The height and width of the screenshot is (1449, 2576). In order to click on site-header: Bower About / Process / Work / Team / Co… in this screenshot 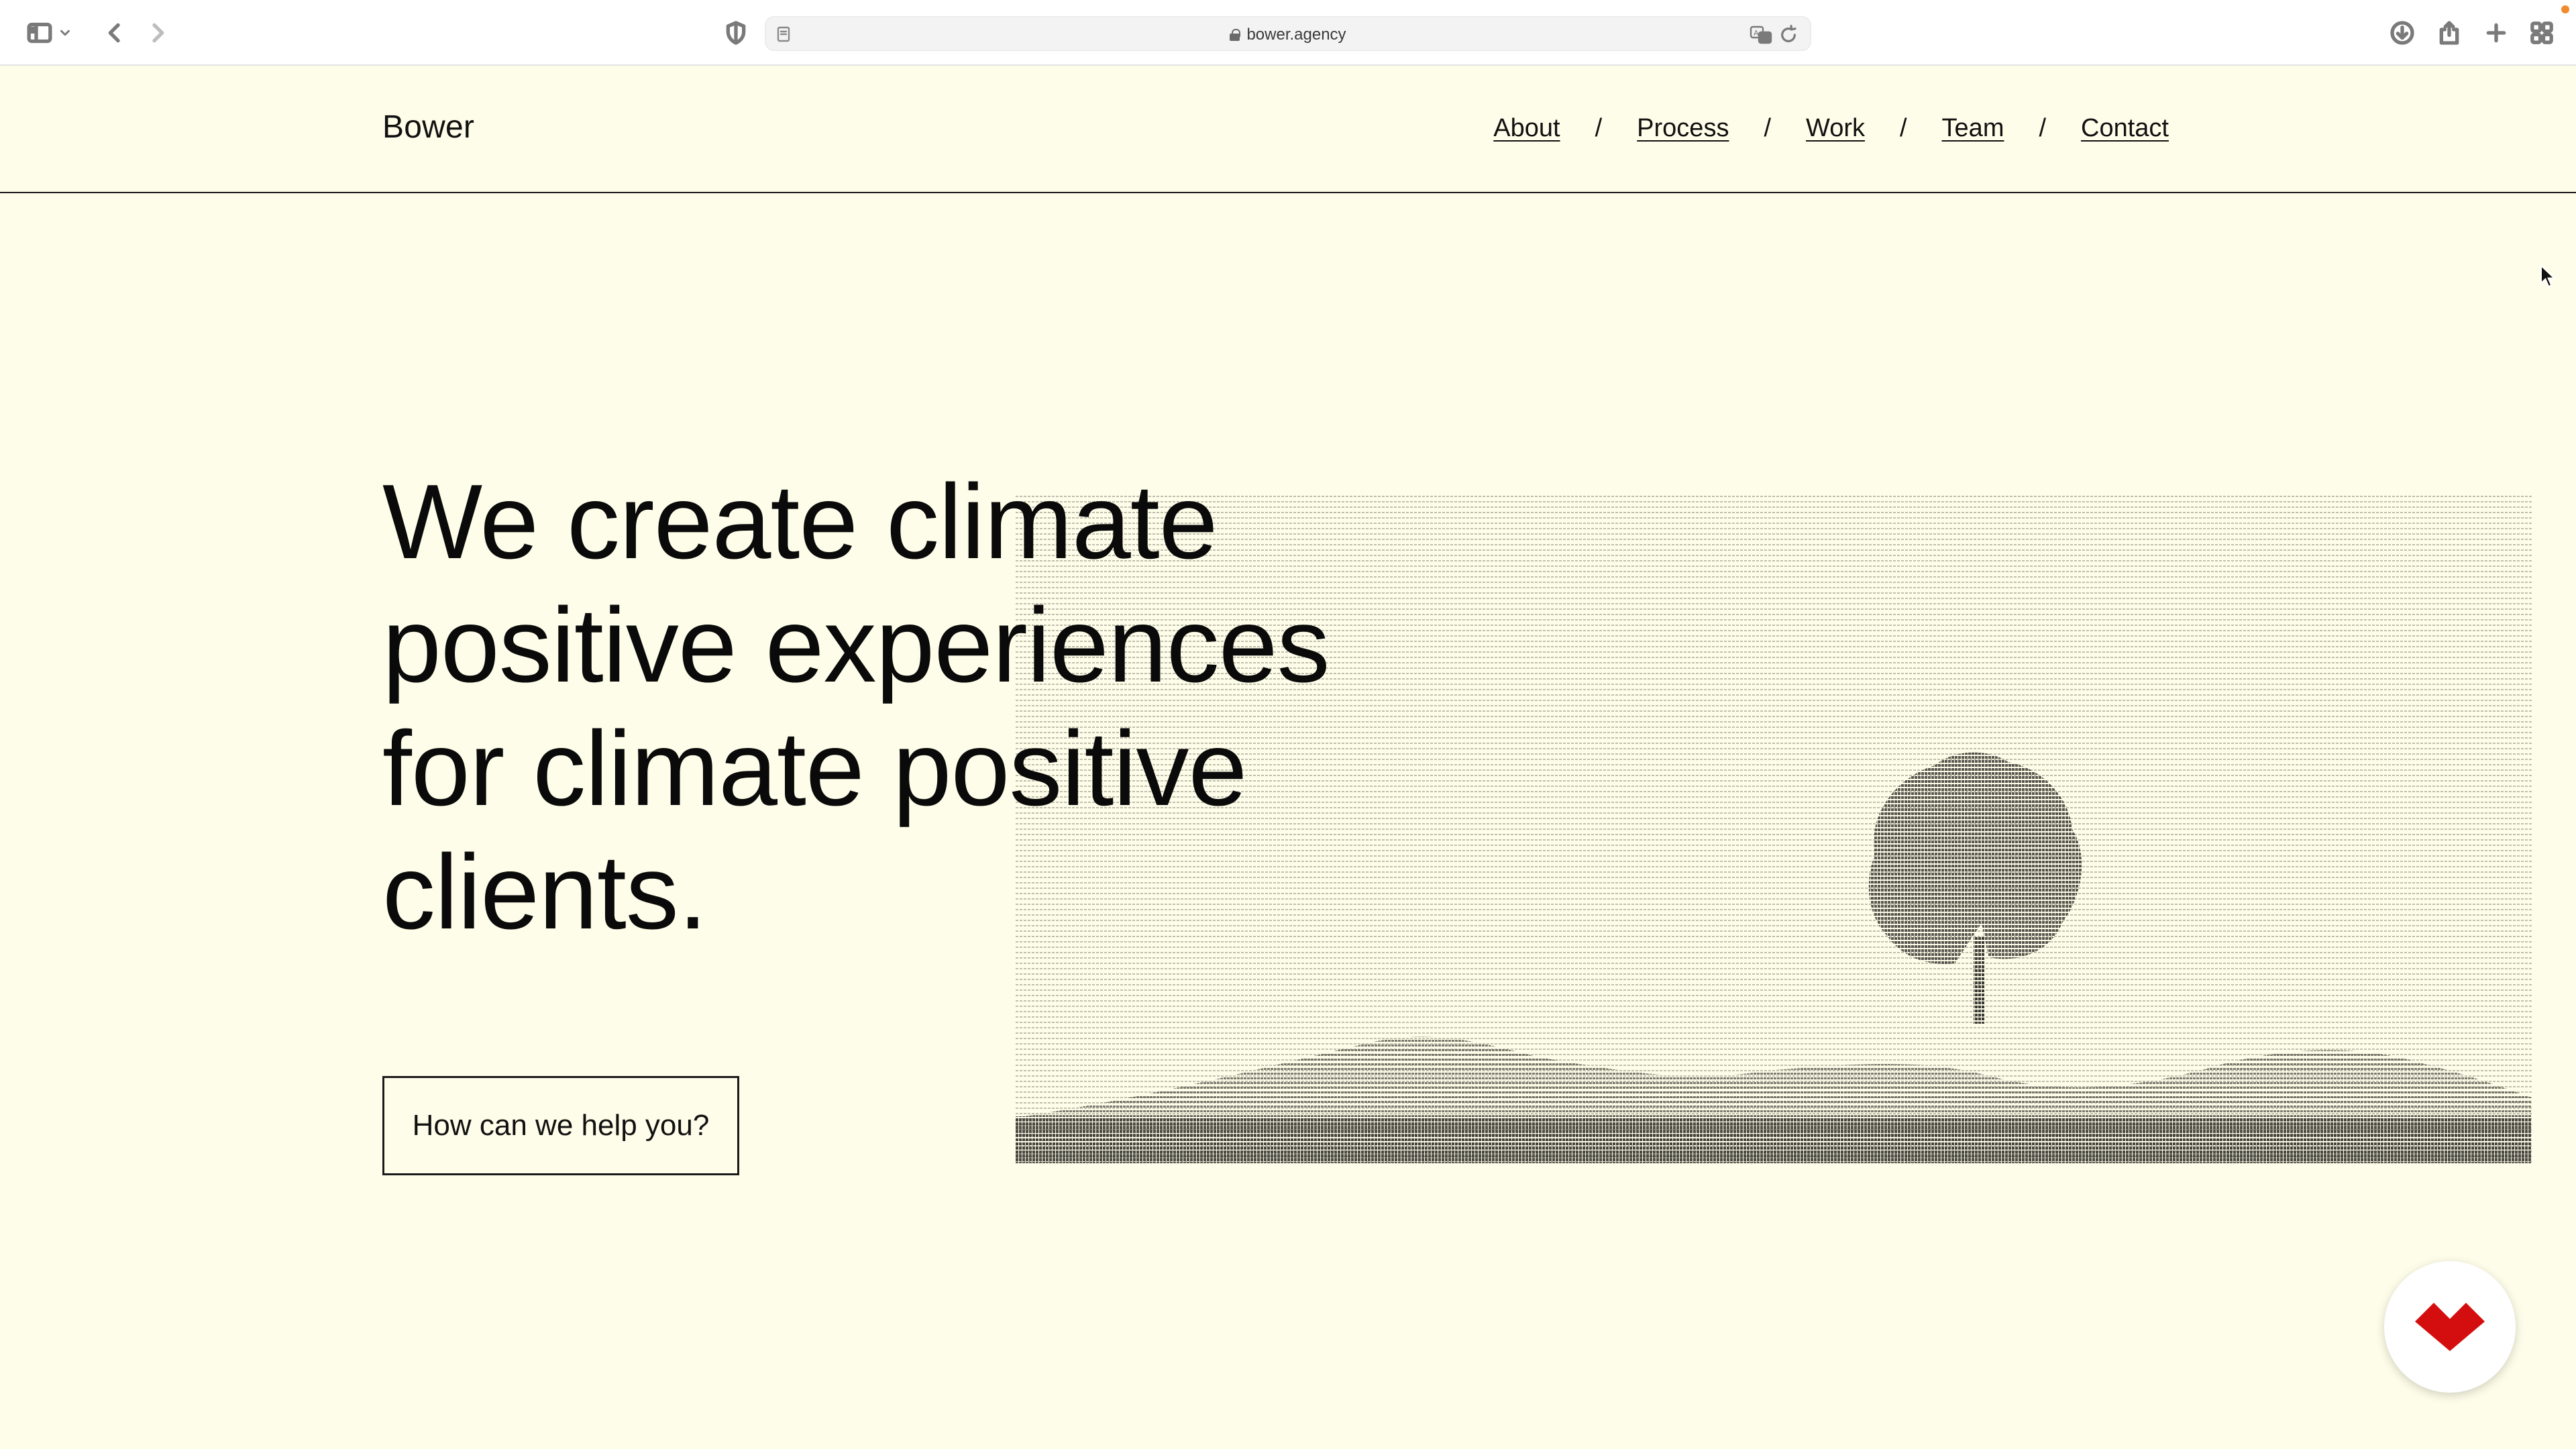, I will do `click(1288, 129)`.